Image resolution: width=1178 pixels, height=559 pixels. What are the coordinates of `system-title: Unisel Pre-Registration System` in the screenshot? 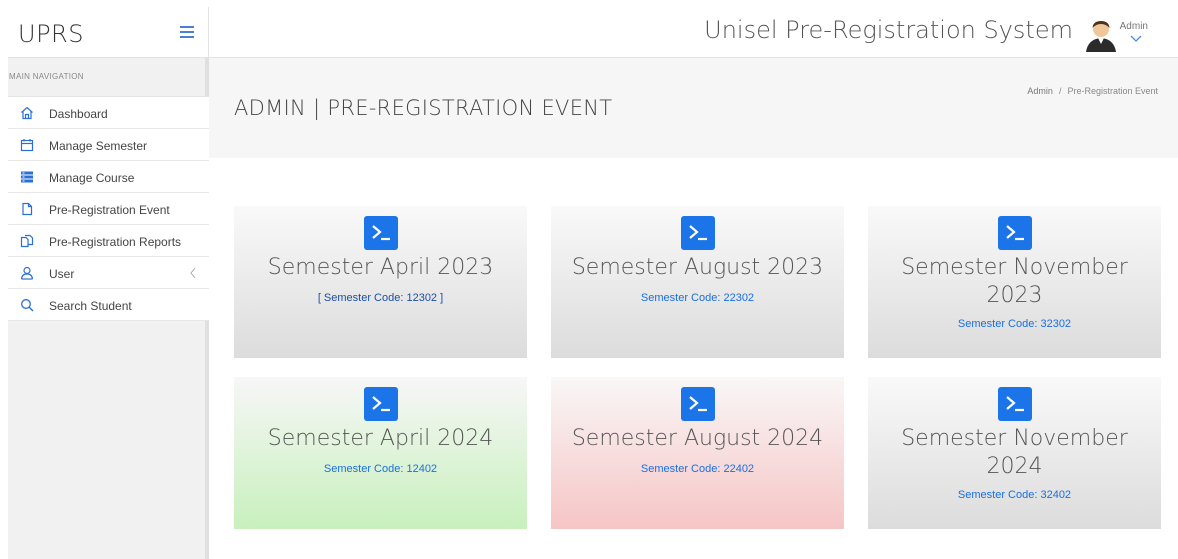 It's located at (888, 30).